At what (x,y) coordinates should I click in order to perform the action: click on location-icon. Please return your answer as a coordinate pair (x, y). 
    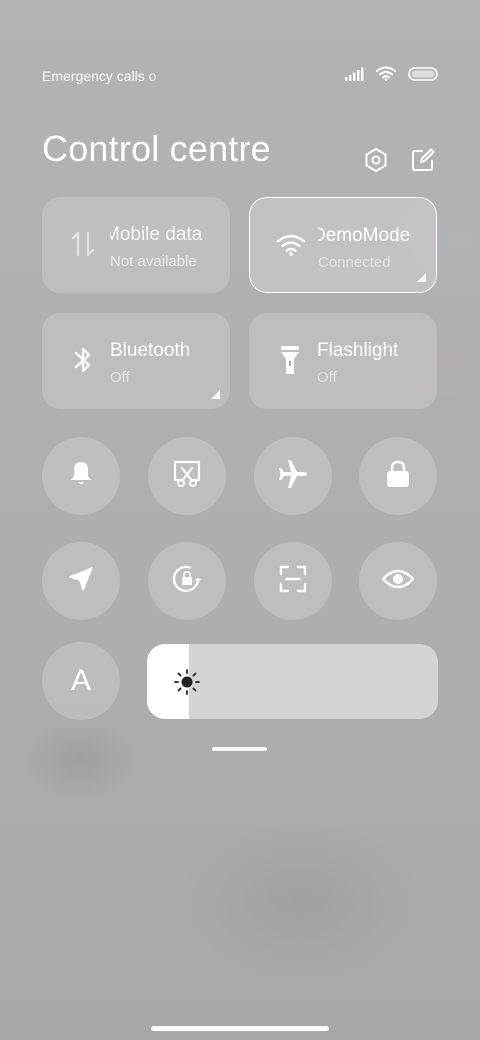
    Looking at the image, I should click on (81, 581).